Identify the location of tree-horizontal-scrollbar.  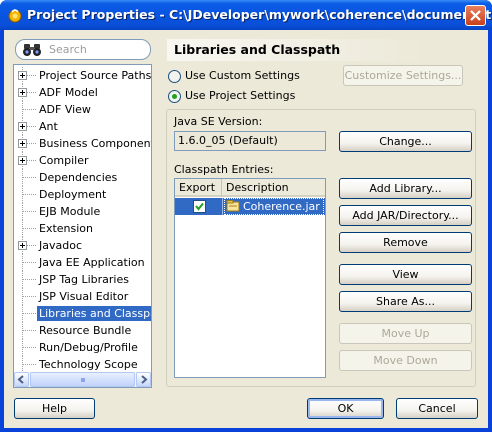
(82, 379).